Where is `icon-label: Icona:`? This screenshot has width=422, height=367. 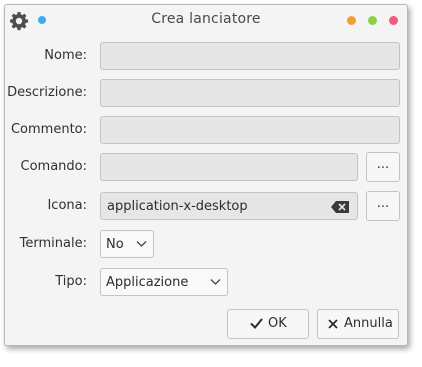
icon-label: Icona: is located at coordinates (67, 205).